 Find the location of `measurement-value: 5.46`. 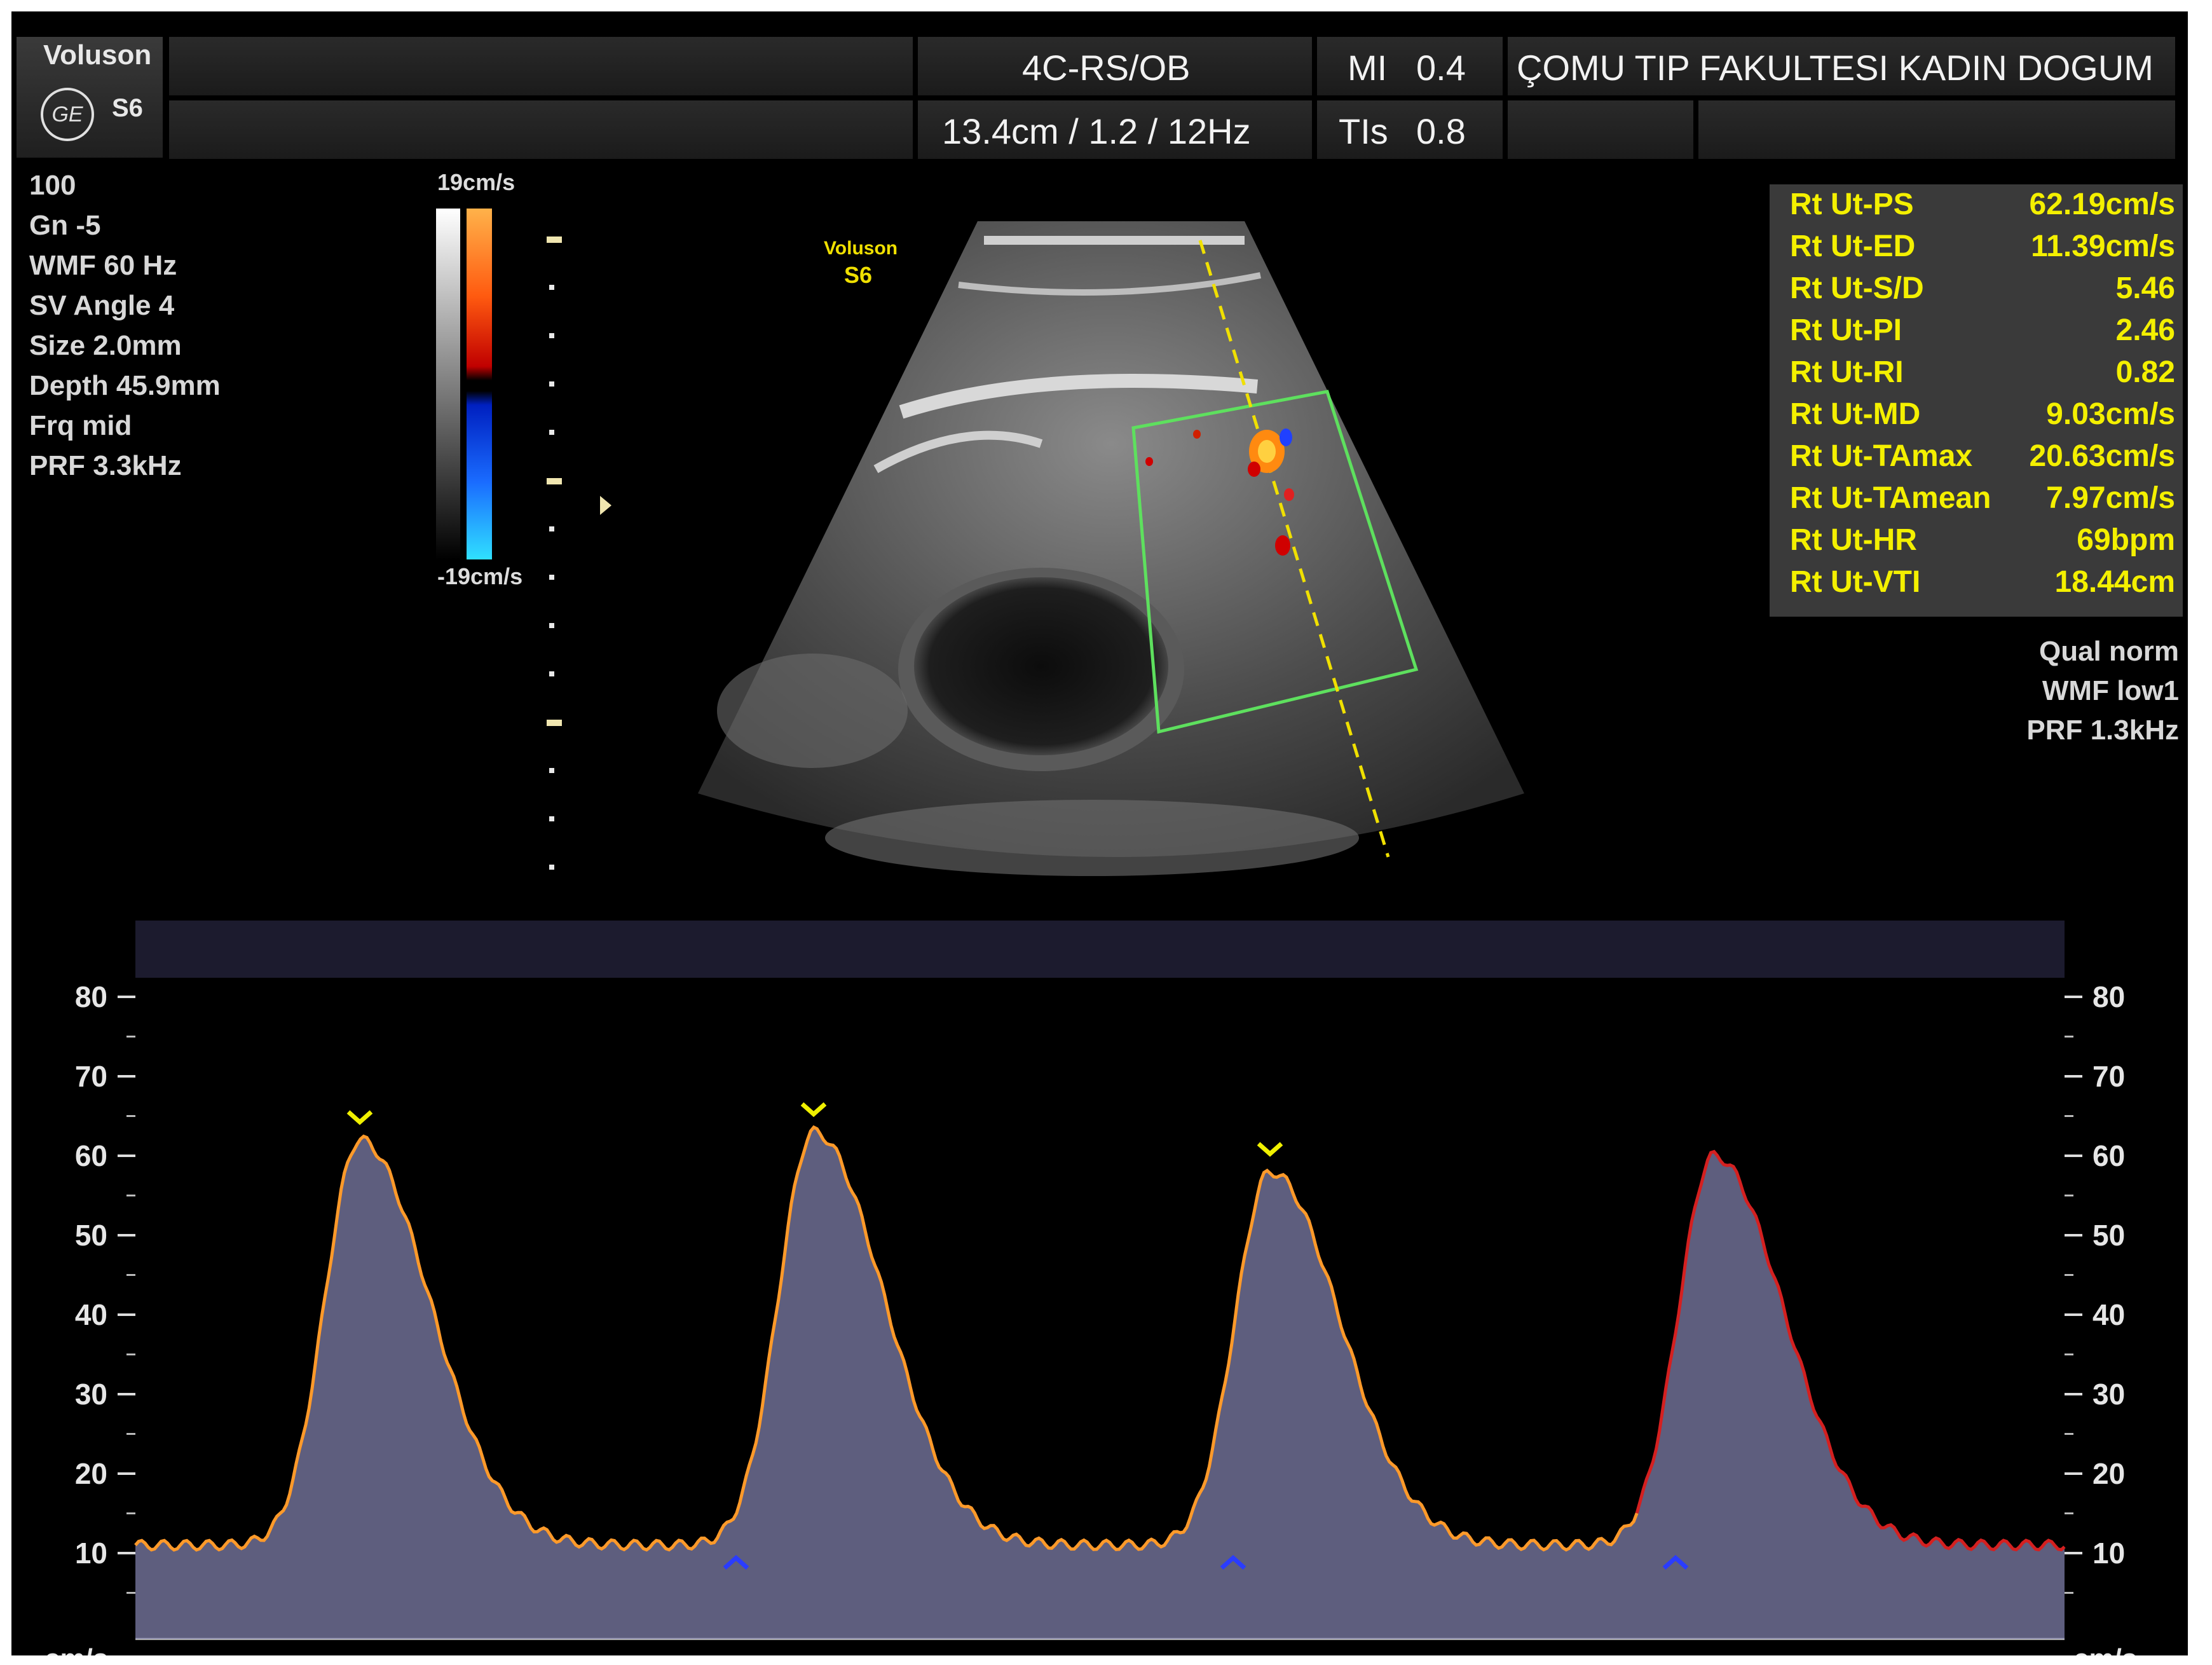

measurement-value: 5.46 is located at coordinates (2145, 288).